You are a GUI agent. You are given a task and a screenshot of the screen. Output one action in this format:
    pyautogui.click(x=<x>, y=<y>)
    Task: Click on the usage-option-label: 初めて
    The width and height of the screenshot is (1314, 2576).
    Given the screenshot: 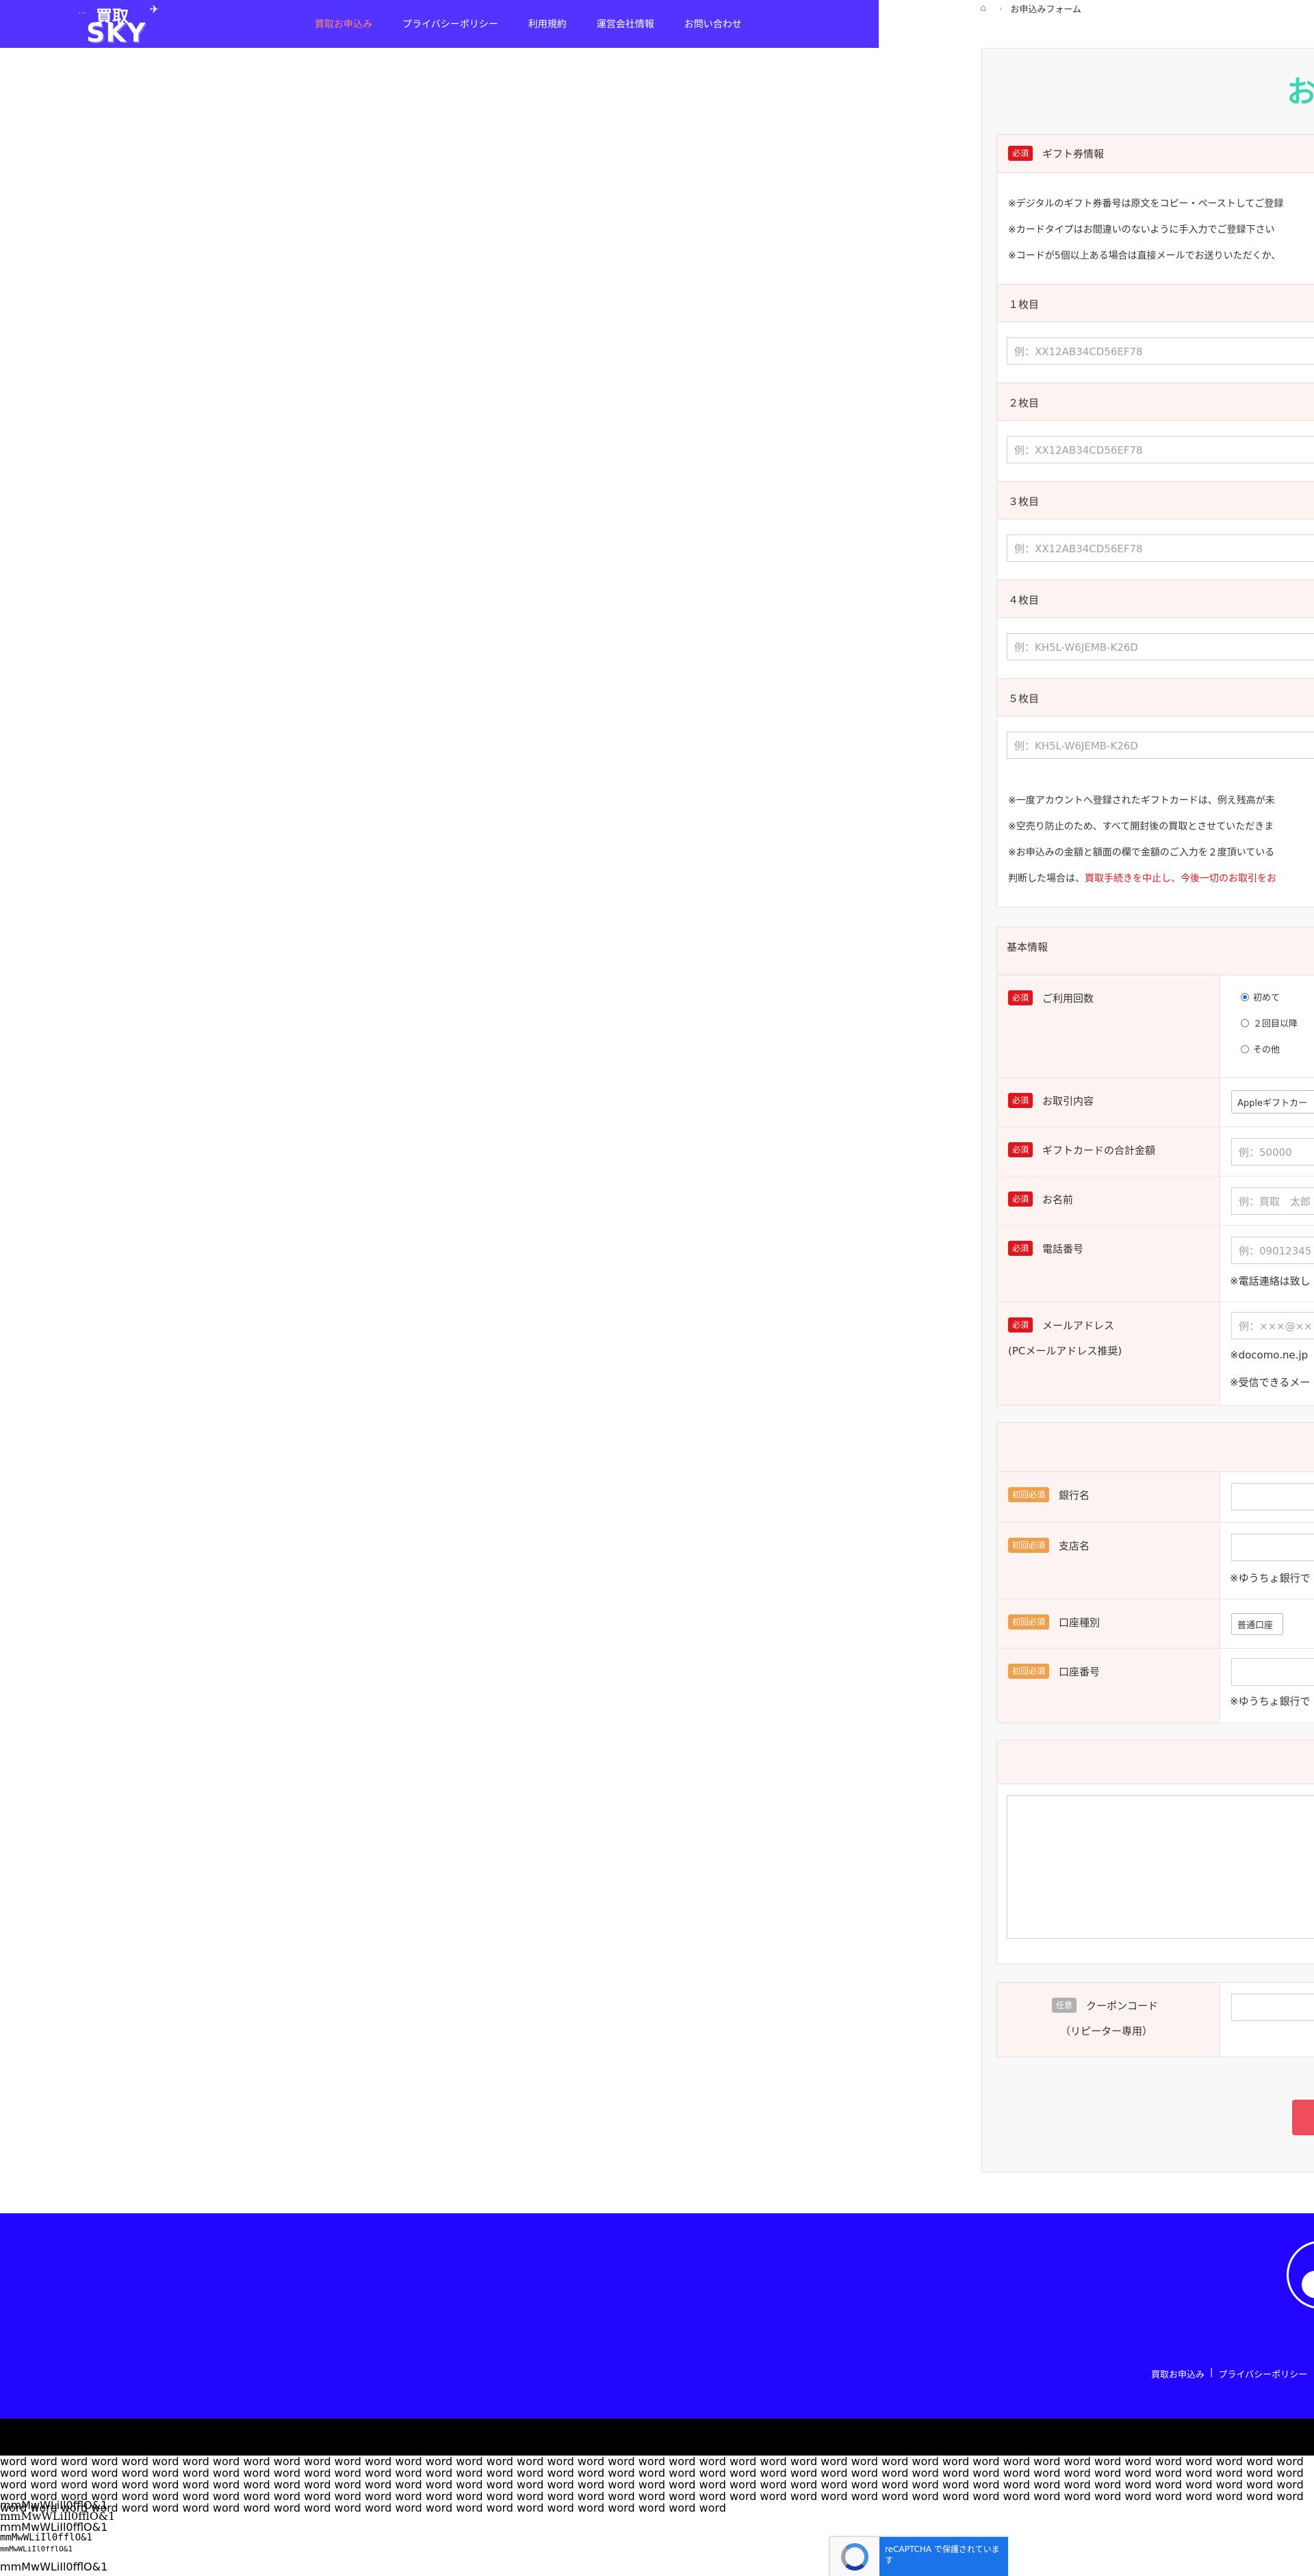 What is the action you would take?
    pyautogui.click(x=1266, y=998)
    